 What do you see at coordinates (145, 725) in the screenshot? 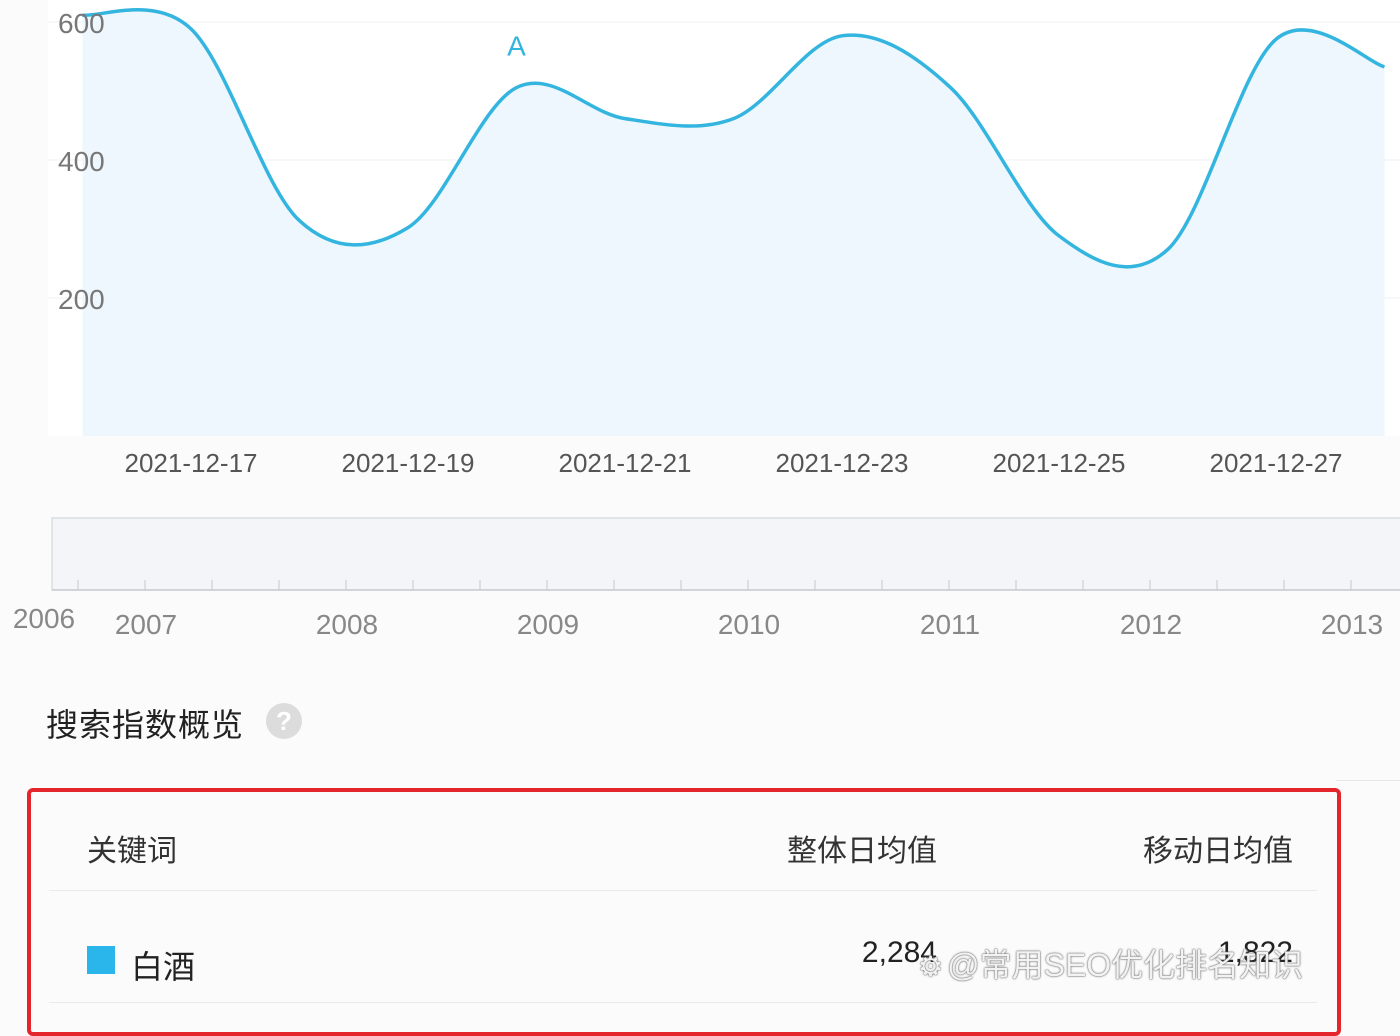
I see `overview-title: 搜索指数概览` at bounding box center [145, 725].